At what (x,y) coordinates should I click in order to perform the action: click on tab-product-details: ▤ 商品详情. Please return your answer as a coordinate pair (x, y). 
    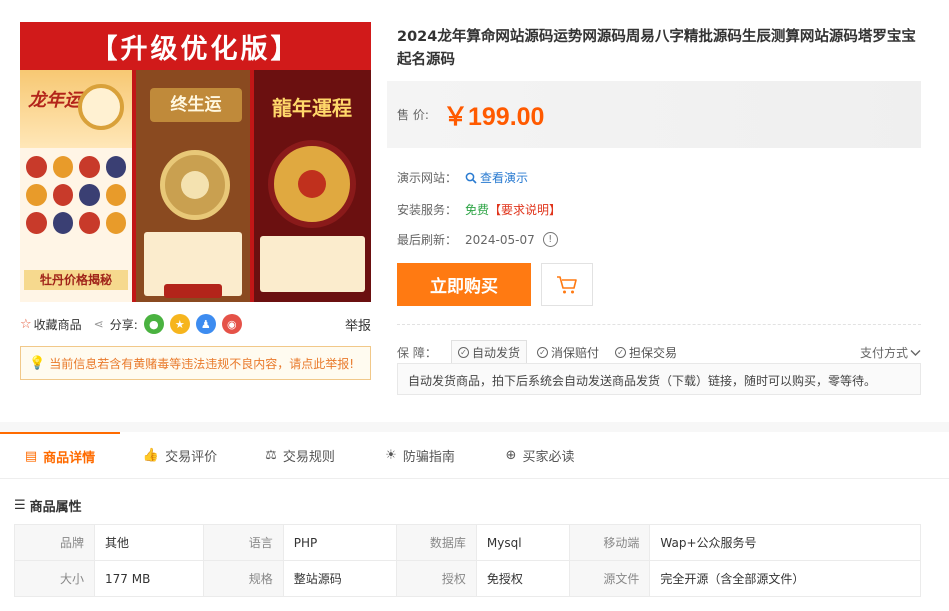
    Looking at the image, I should click on (60, 455).